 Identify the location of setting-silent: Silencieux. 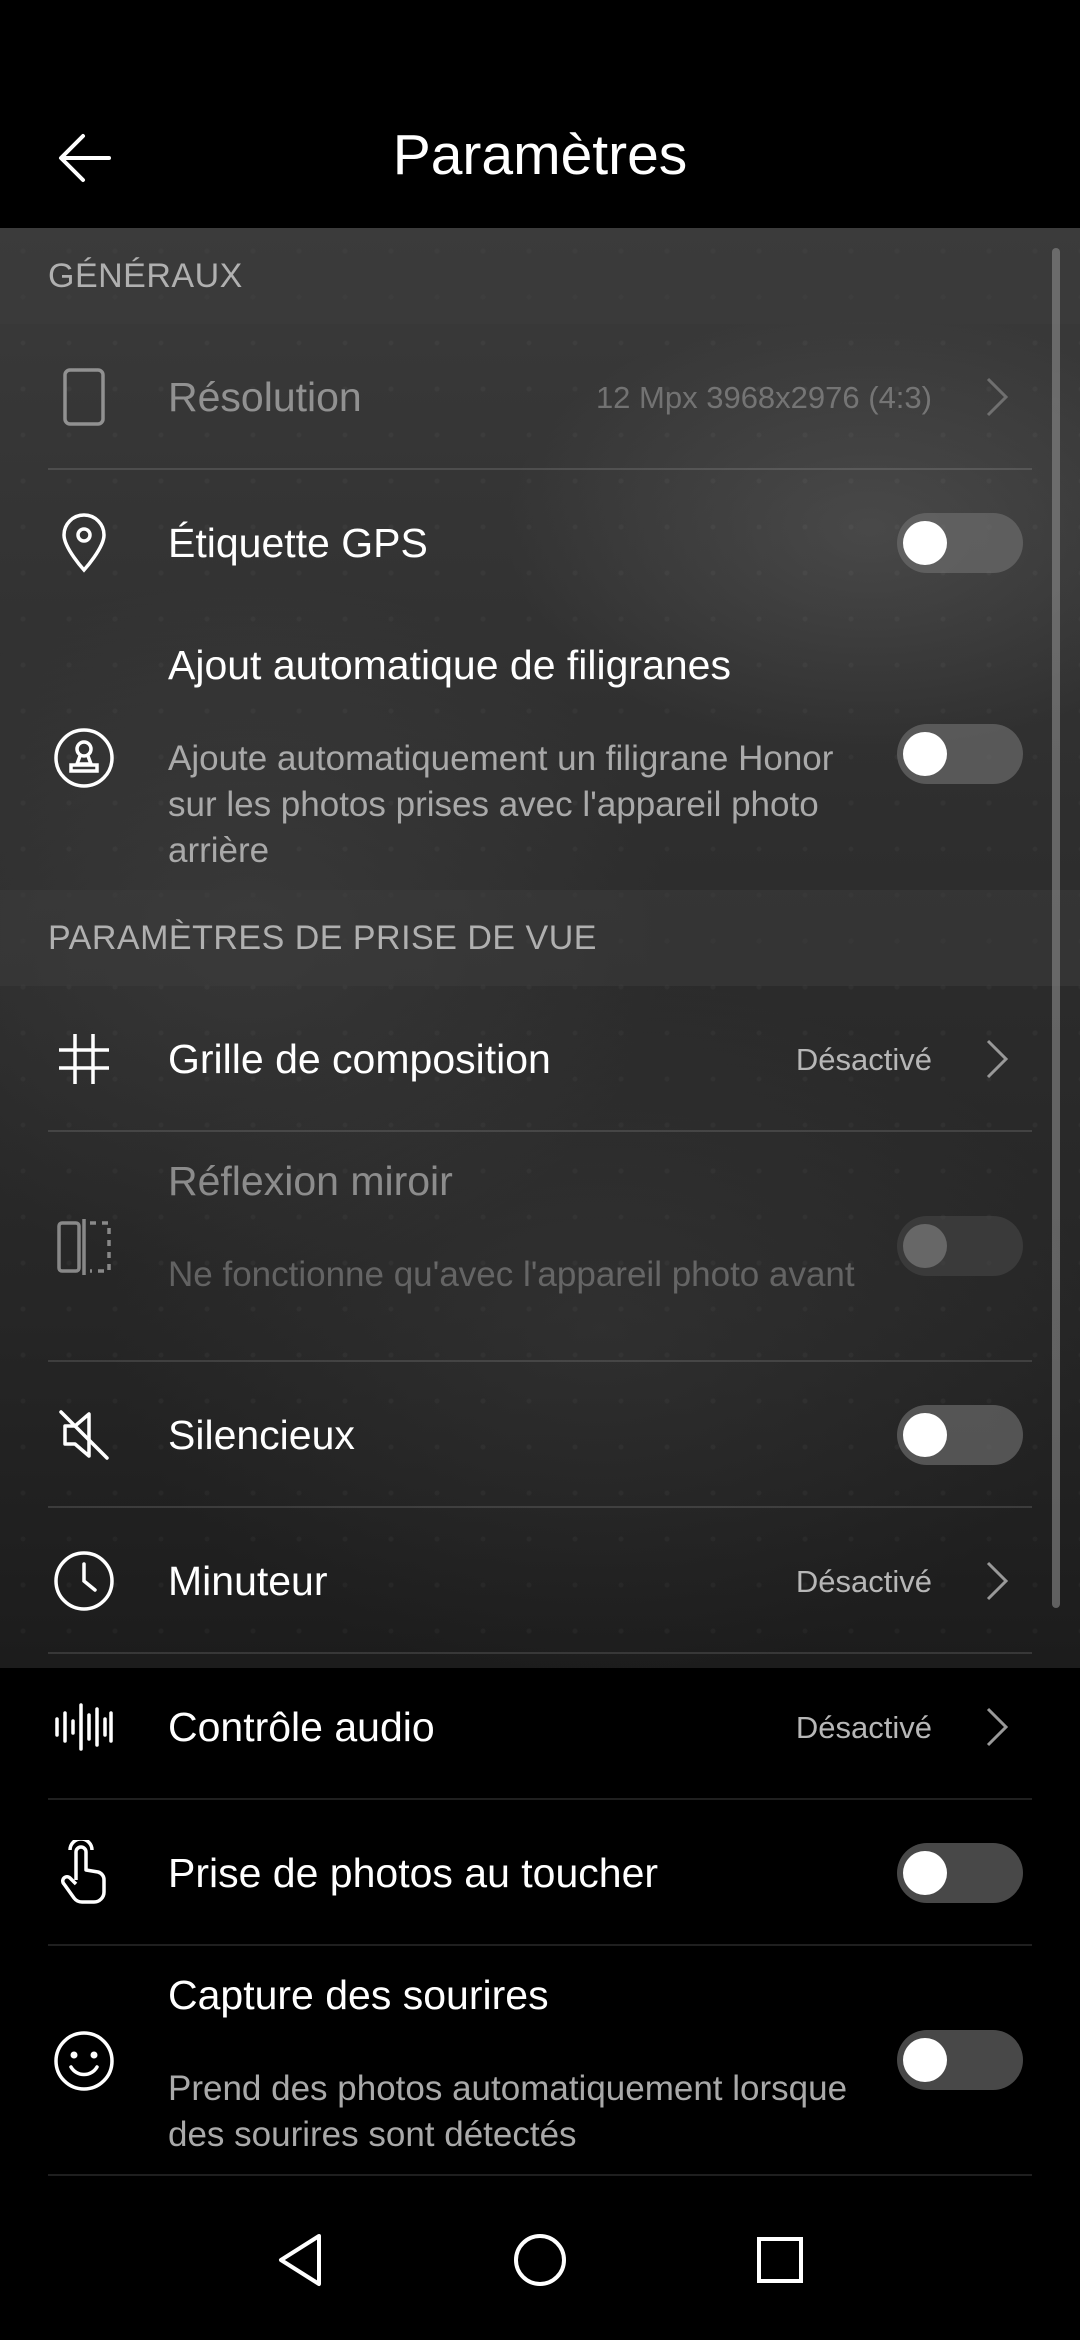
(540, 1435).